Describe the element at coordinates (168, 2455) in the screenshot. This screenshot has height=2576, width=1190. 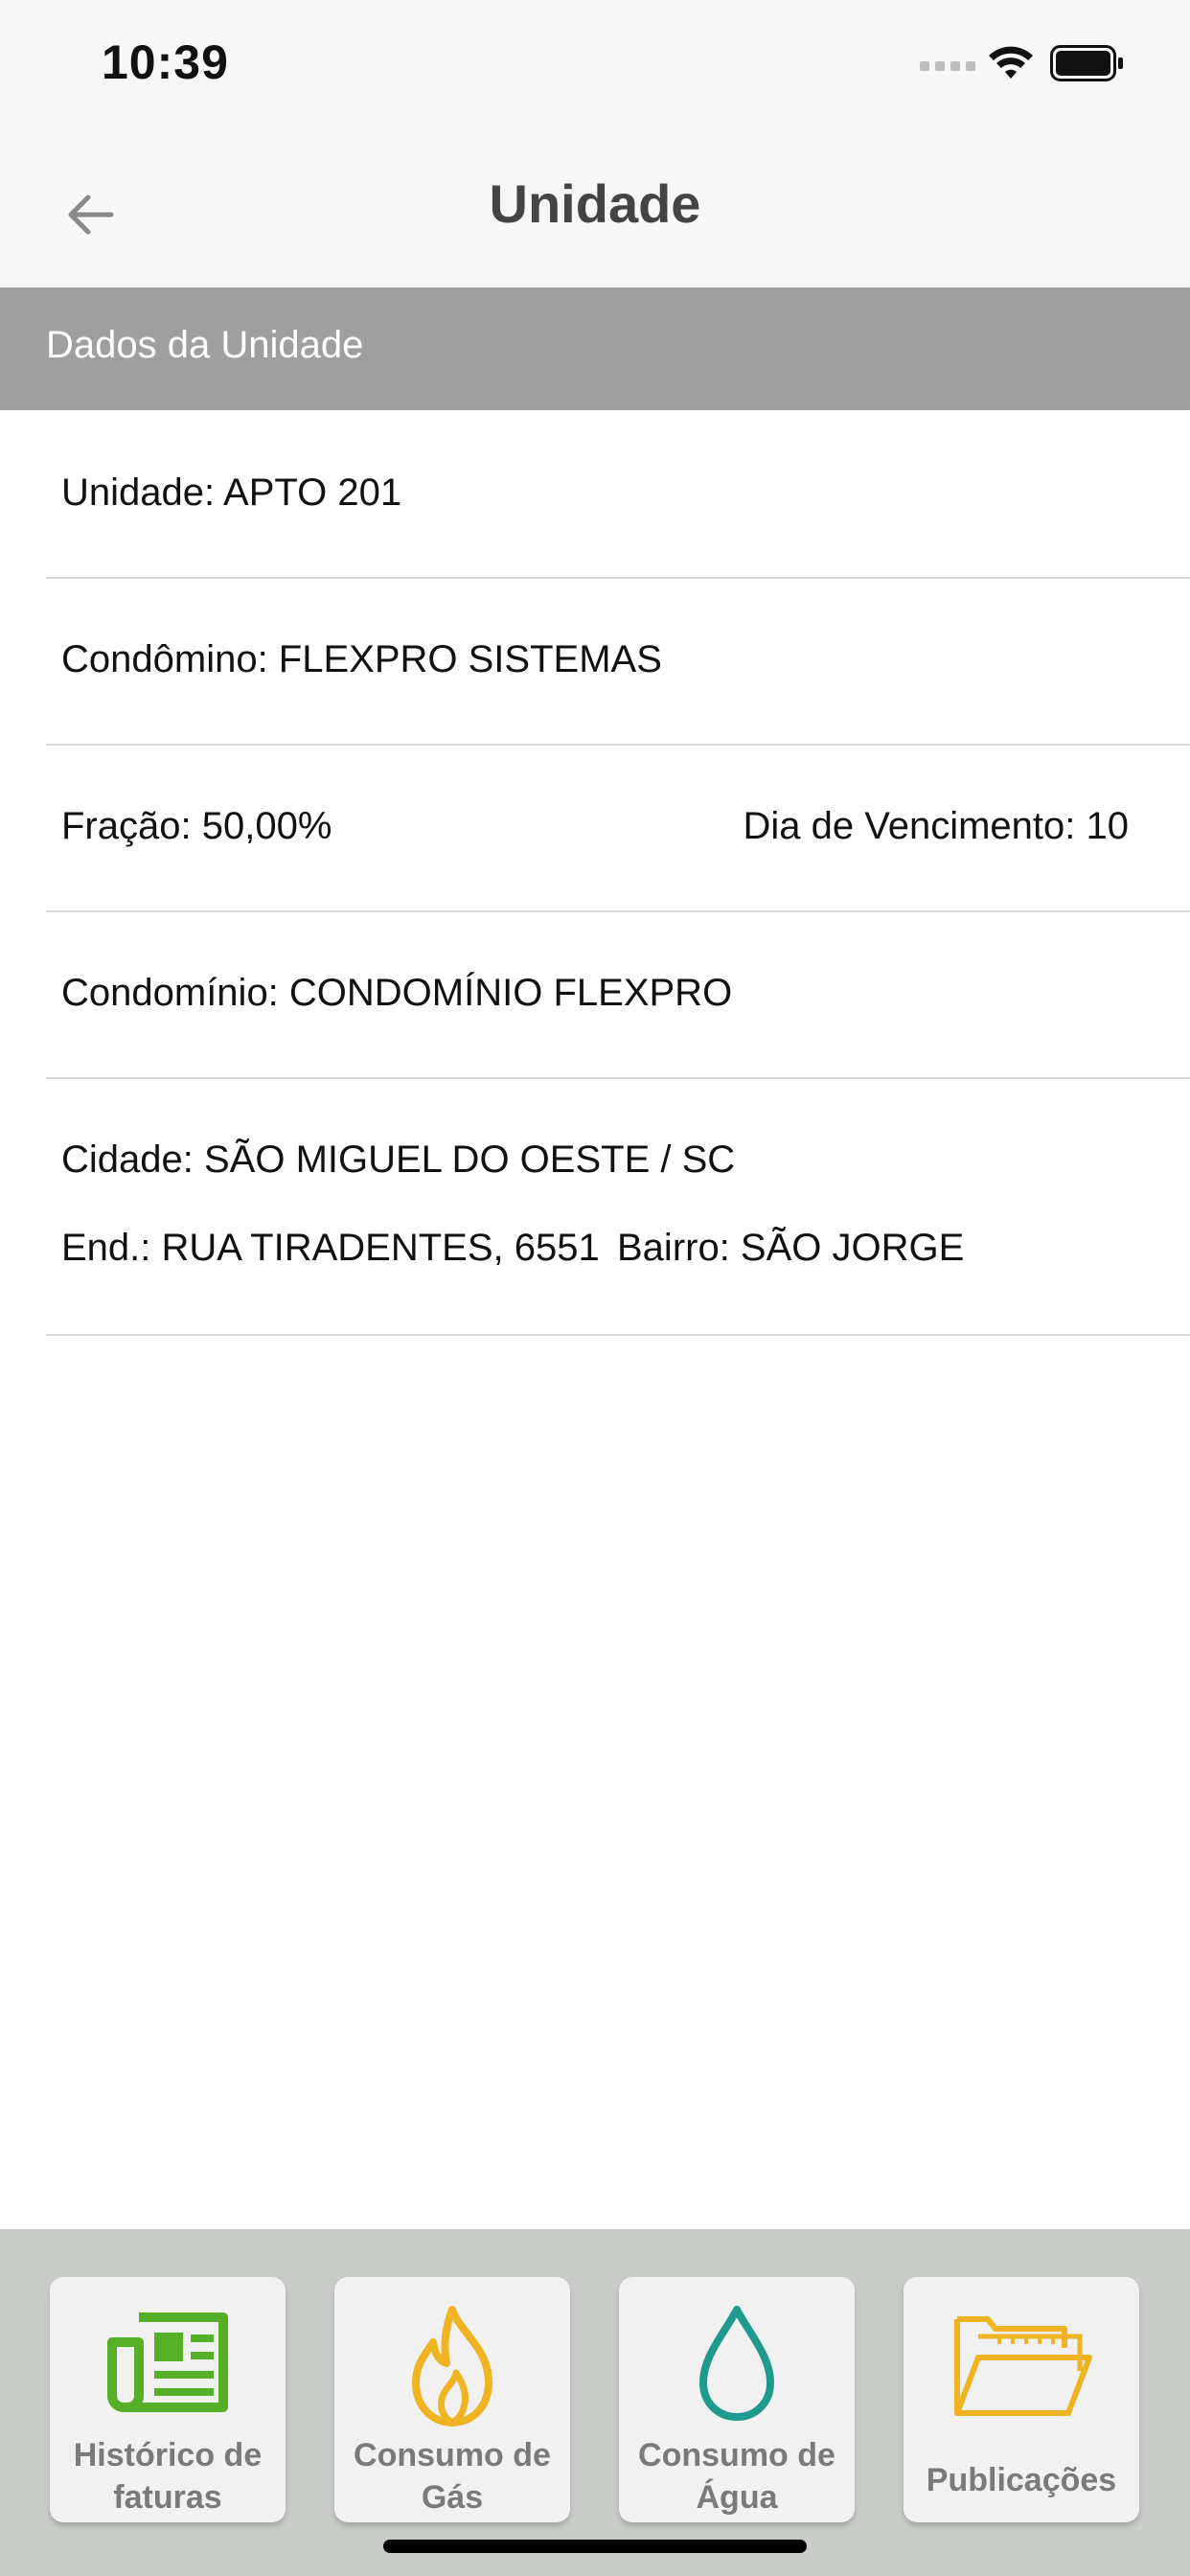
I see `tab-historico-label-1: Histórico de` at that location.